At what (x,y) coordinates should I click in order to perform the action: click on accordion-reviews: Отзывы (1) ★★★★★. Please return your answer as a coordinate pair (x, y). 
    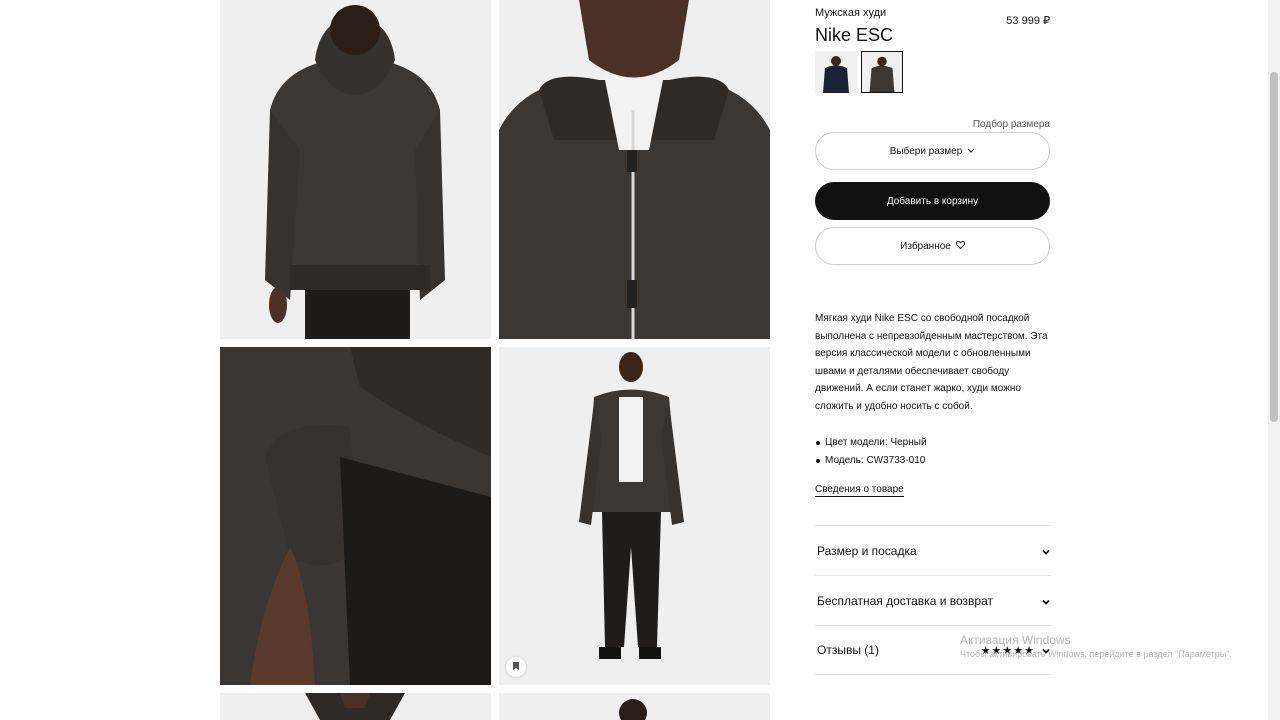
    Looking at the image, I should click on (933, 650).